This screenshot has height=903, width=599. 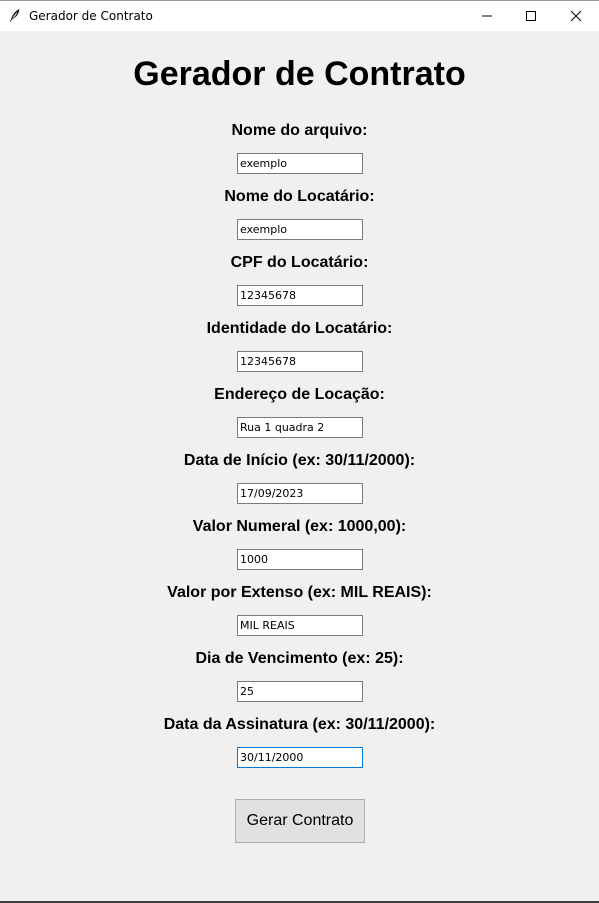 I want to click on endereco-locacao-input, so click(x=300, y=427).